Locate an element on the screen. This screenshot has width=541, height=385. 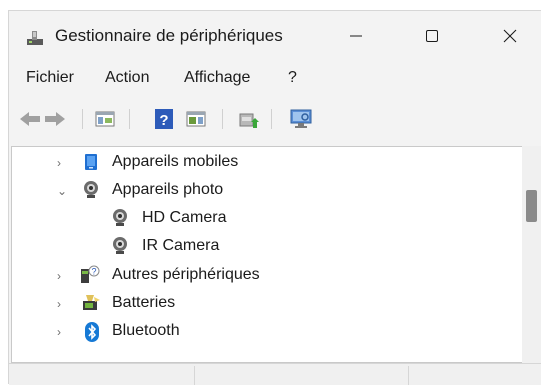
vertical-scrollbar is located at coordinates (531, 254).